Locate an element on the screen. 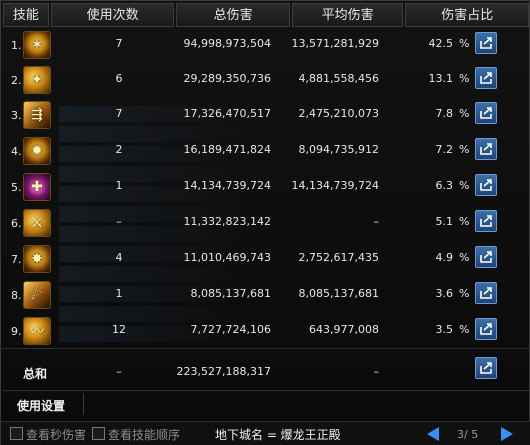  footer-bar: 查看秒伤害 查看技能顺序 地下城名 = 爆龙王正殿 3/ 5 is located at coordinates (265, 433).